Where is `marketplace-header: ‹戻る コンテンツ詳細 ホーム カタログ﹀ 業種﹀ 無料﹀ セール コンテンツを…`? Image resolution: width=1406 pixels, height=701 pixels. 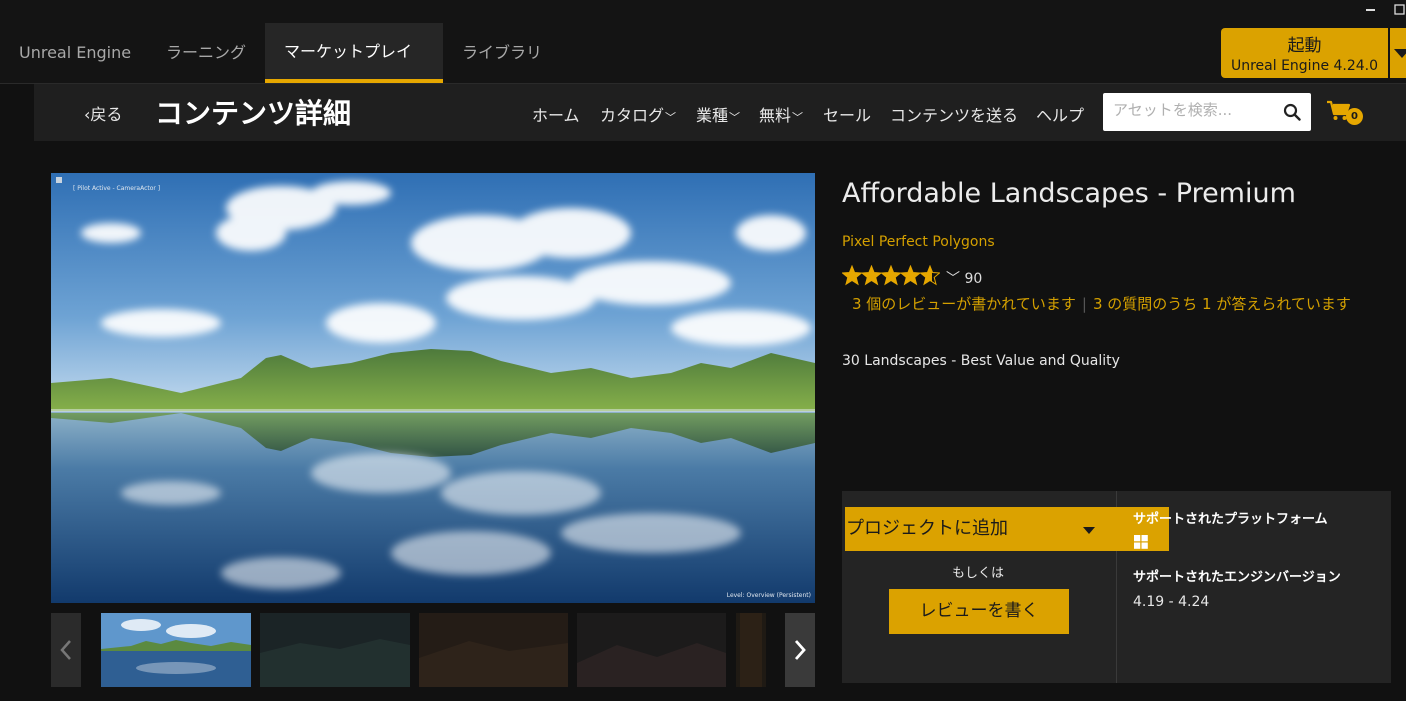 marketplace-header: ‹戻る コンテンツ詳細 ホーム カタログ﹀ 業種﹀ 無料﹀ セール コンテンツを… is located at coordinates (720, 112).